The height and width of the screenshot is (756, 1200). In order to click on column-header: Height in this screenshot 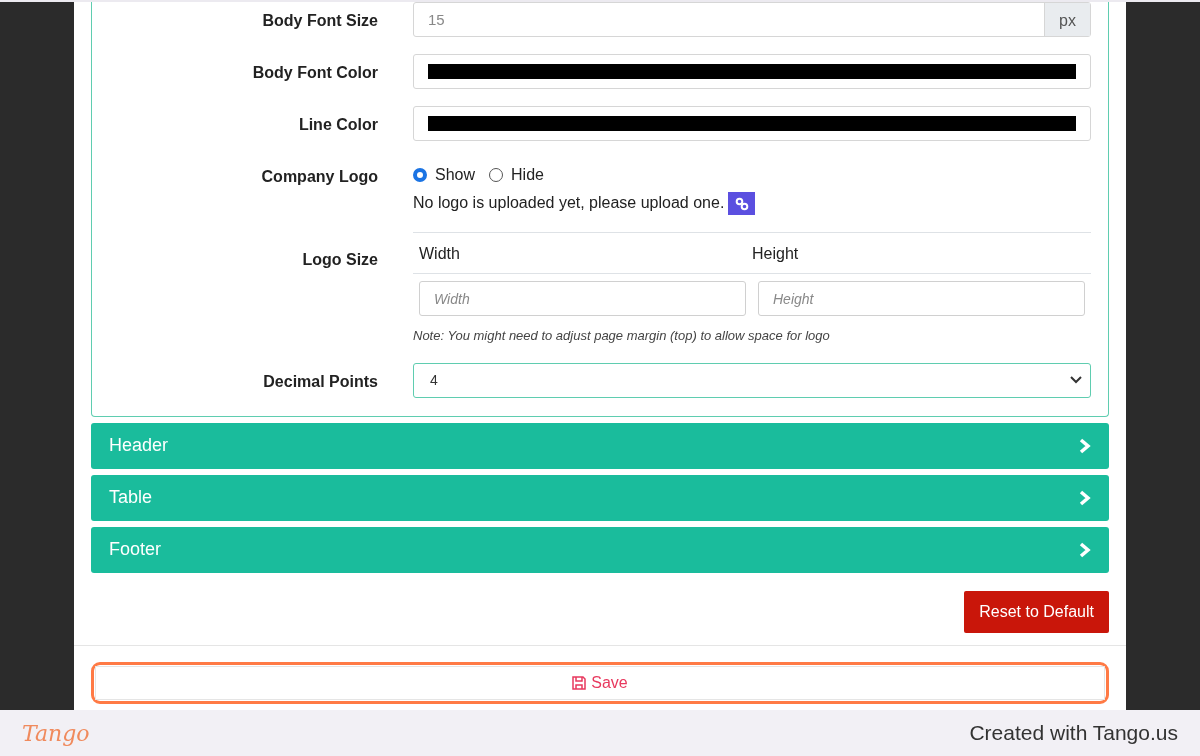, I will do `click(776, 254)`.